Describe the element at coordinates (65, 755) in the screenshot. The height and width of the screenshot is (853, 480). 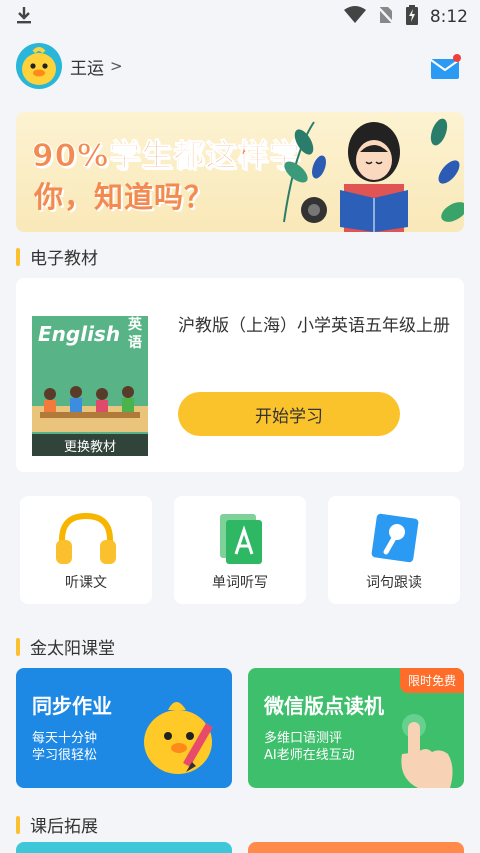
I see `course-subtitle-line2: 学习很轻松` at that location.